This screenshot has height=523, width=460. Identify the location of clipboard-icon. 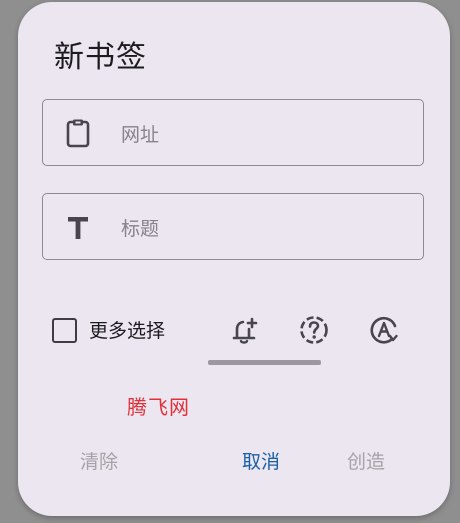
(78, 133).